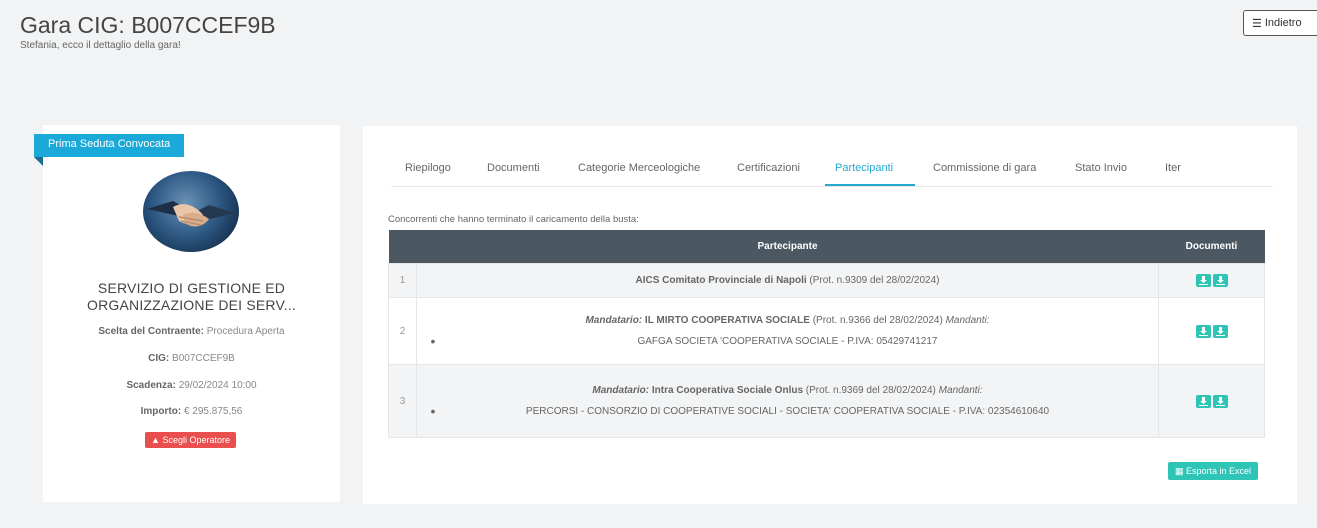 The image size is (1317, 528). What do you see at coordinates (727, 320) in the screenshot?
I see `participant-name: IL MIRTO COOPERATIVA SOCIALE` at bounding box center [727, 320].